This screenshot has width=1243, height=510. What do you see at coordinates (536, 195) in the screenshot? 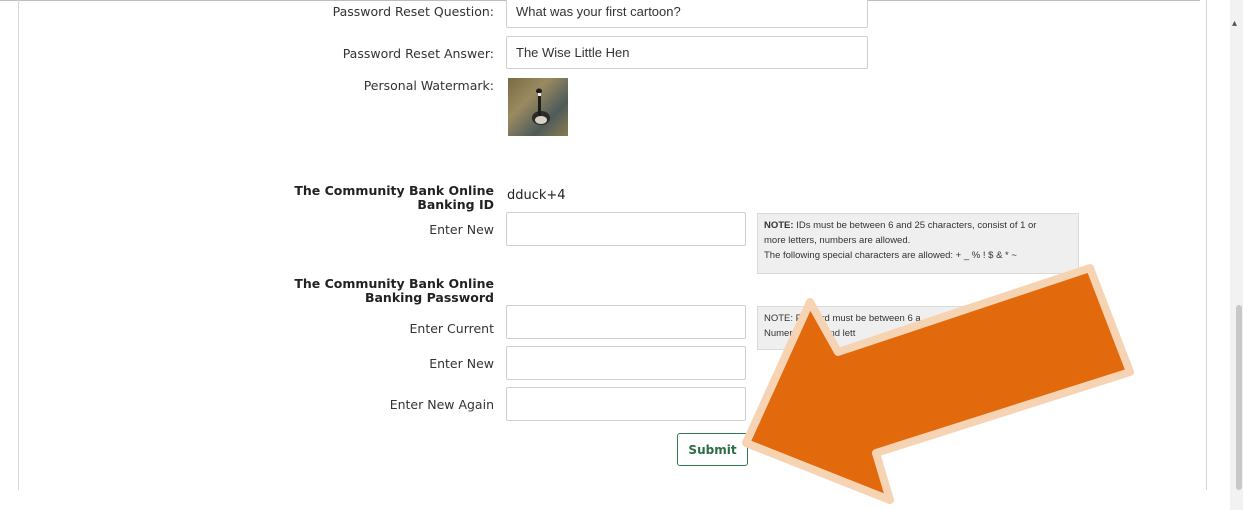
I see `banking-id-value: dduck+4` at bounding box center [536, 195].